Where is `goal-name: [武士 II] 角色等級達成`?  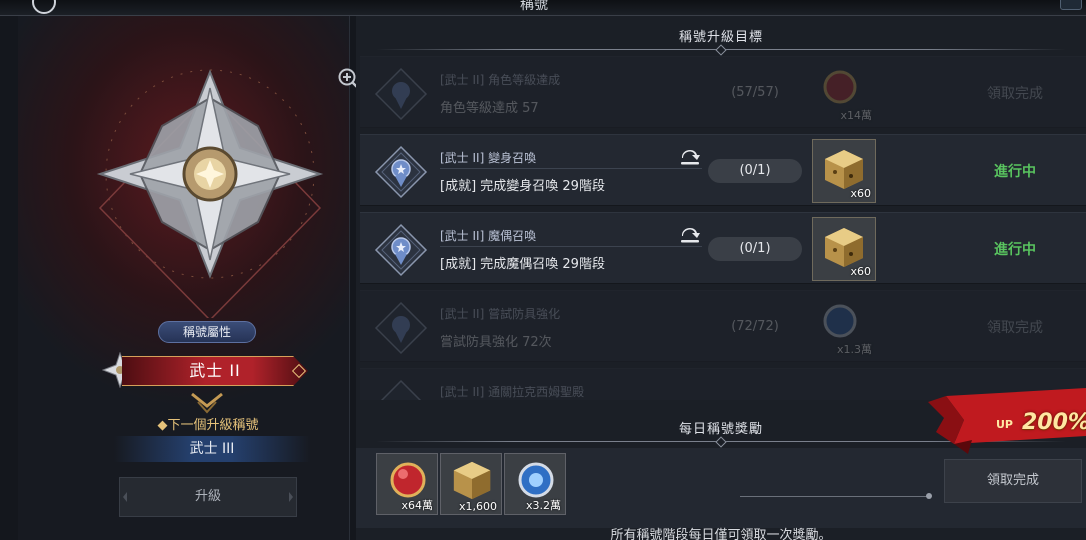
goal-name: [武士 II] 角色等級達成 is located at coordinates (500, 80).